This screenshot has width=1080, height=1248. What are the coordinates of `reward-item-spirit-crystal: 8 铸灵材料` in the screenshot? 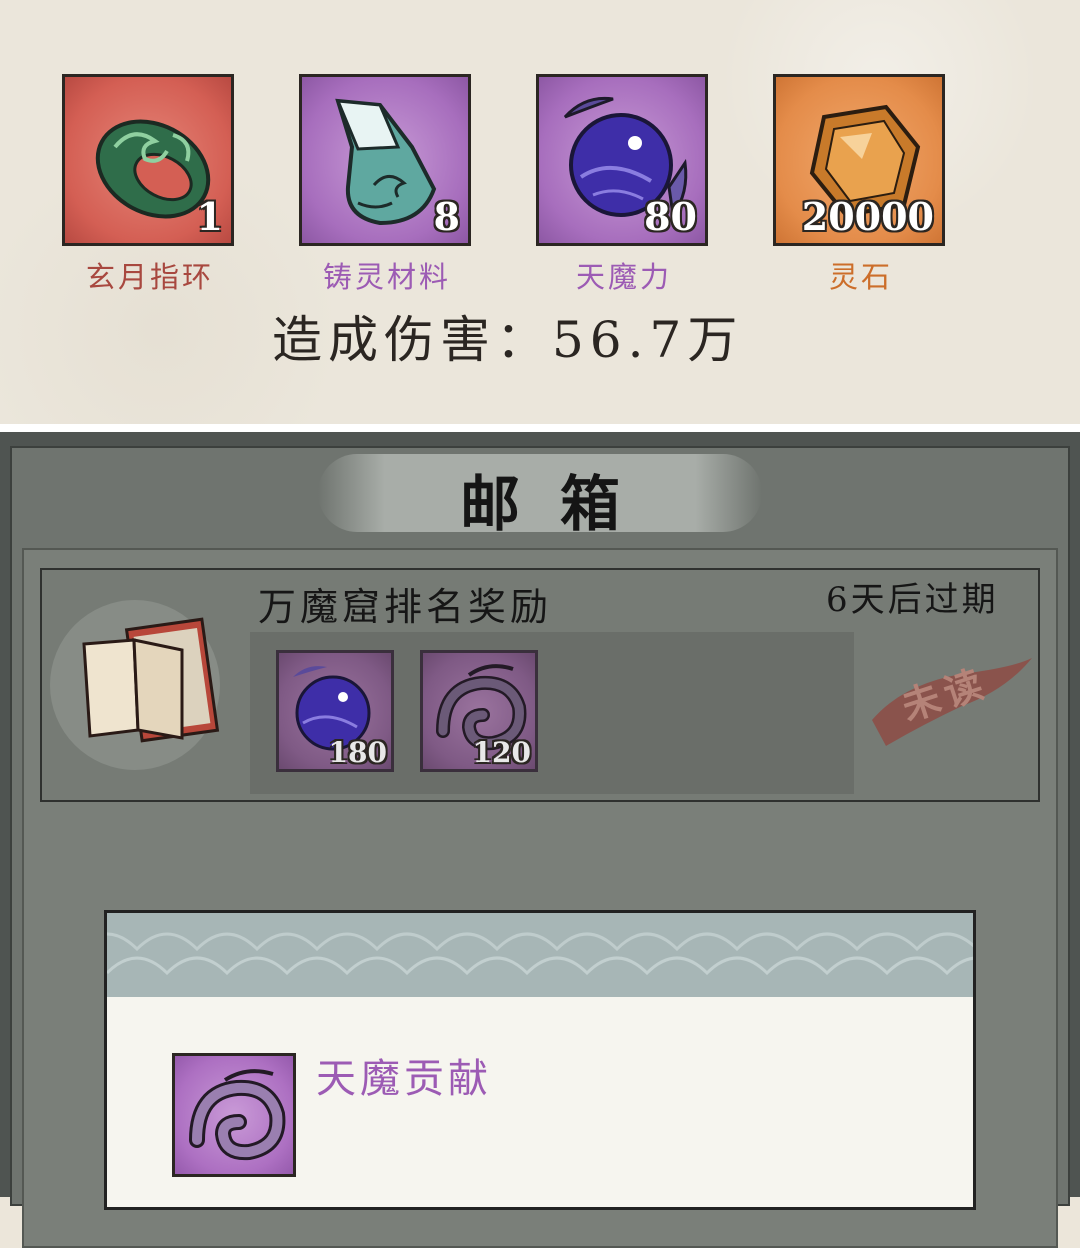 It's located at (387, 185).